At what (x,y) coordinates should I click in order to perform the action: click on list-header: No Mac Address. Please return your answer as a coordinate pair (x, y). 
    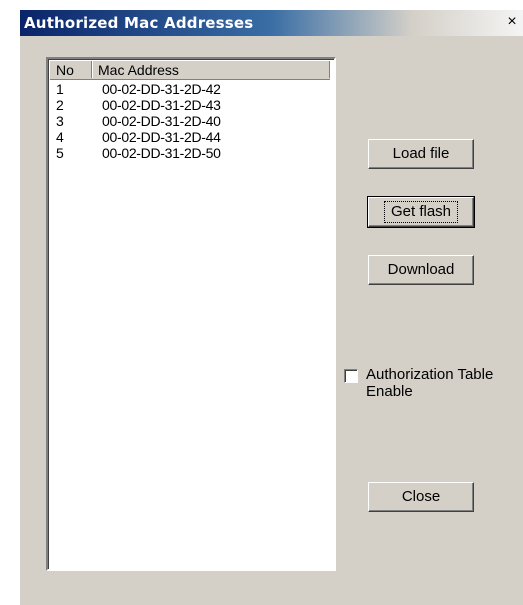
    Looking at the image, I should click on (190, 70).